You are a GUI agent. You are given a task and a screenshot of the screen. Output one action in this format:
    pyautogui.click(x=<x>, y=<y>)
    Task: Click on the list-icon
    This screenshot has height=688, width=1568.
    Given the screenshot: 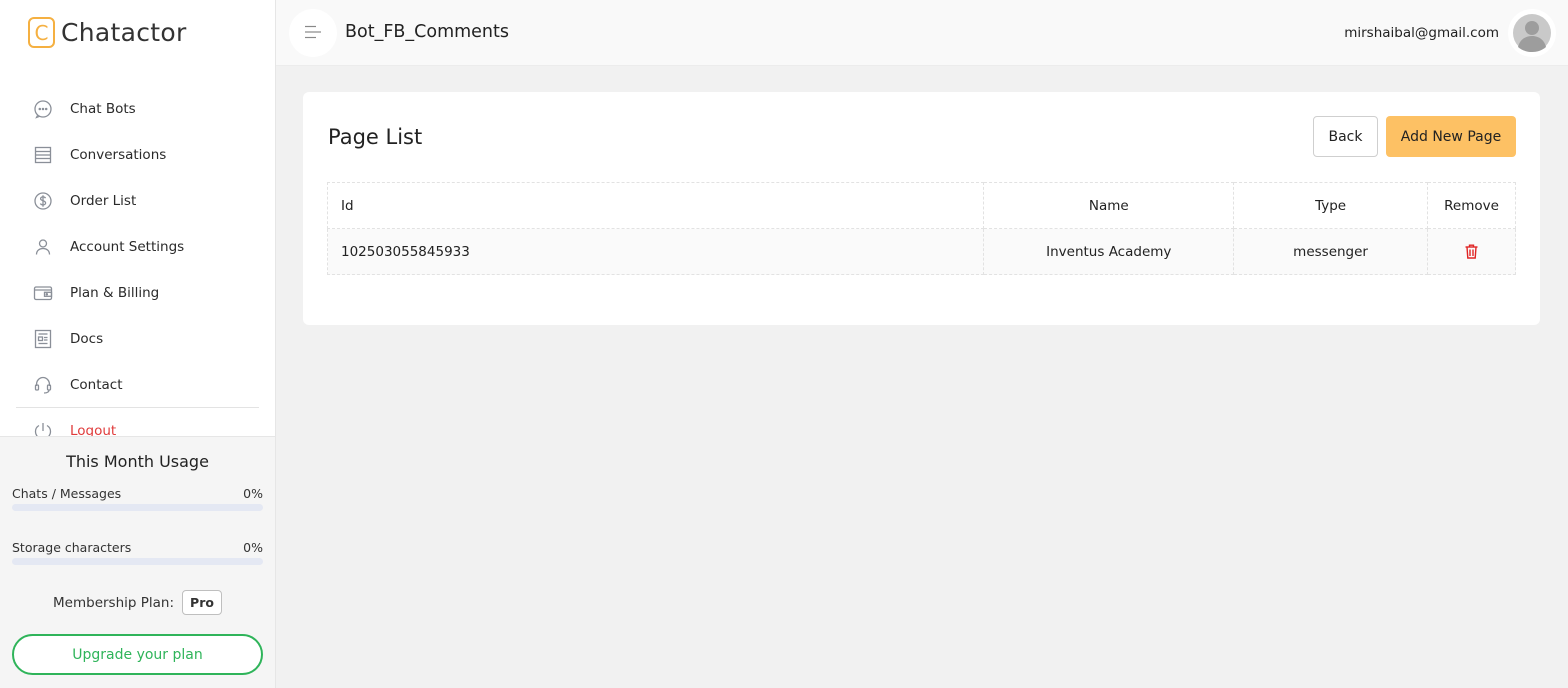 What is the action you would take?
    pyautogui.click(x=43, y=155)
    